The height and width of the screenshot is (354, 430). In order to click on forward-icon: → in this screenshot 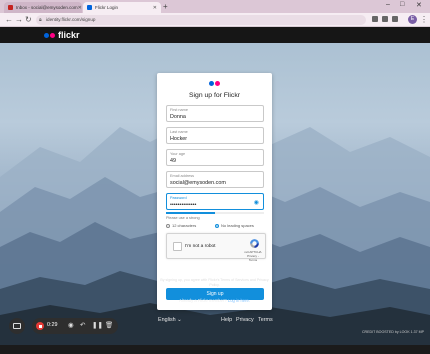, I will do `click(19, 19)`.